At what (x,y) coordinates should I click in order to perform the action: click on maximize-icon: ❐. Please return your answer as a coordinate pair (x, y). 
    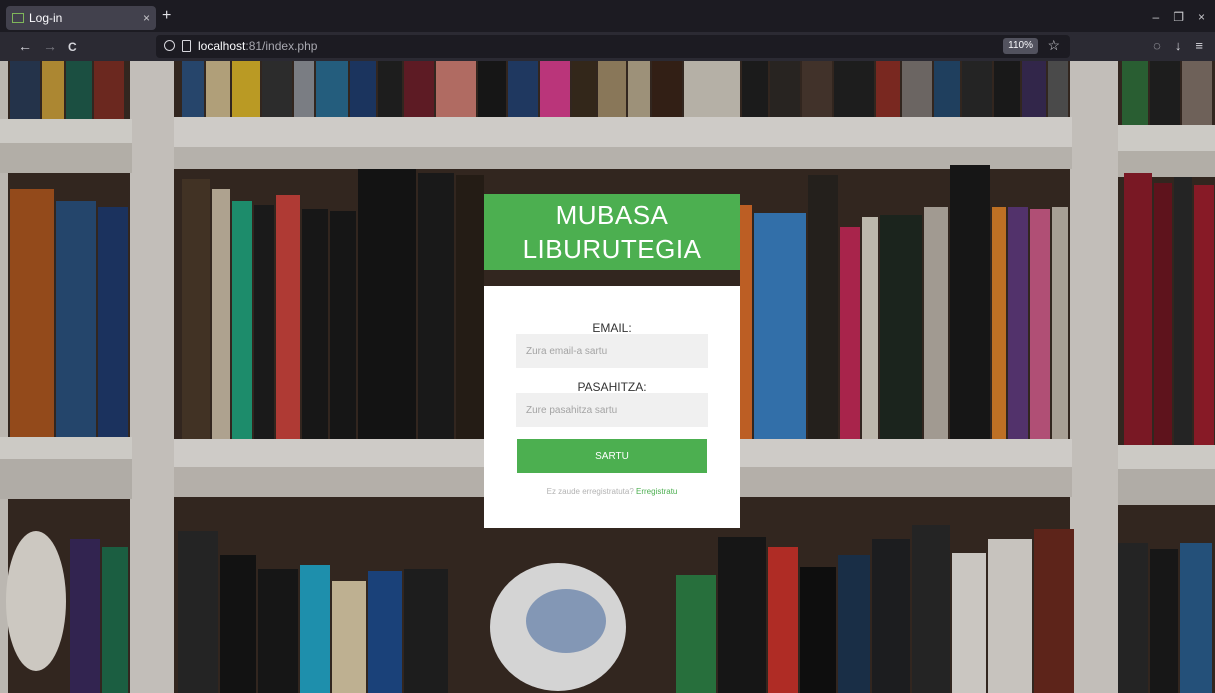
    Looking at the image, I should click on (1178, 17).